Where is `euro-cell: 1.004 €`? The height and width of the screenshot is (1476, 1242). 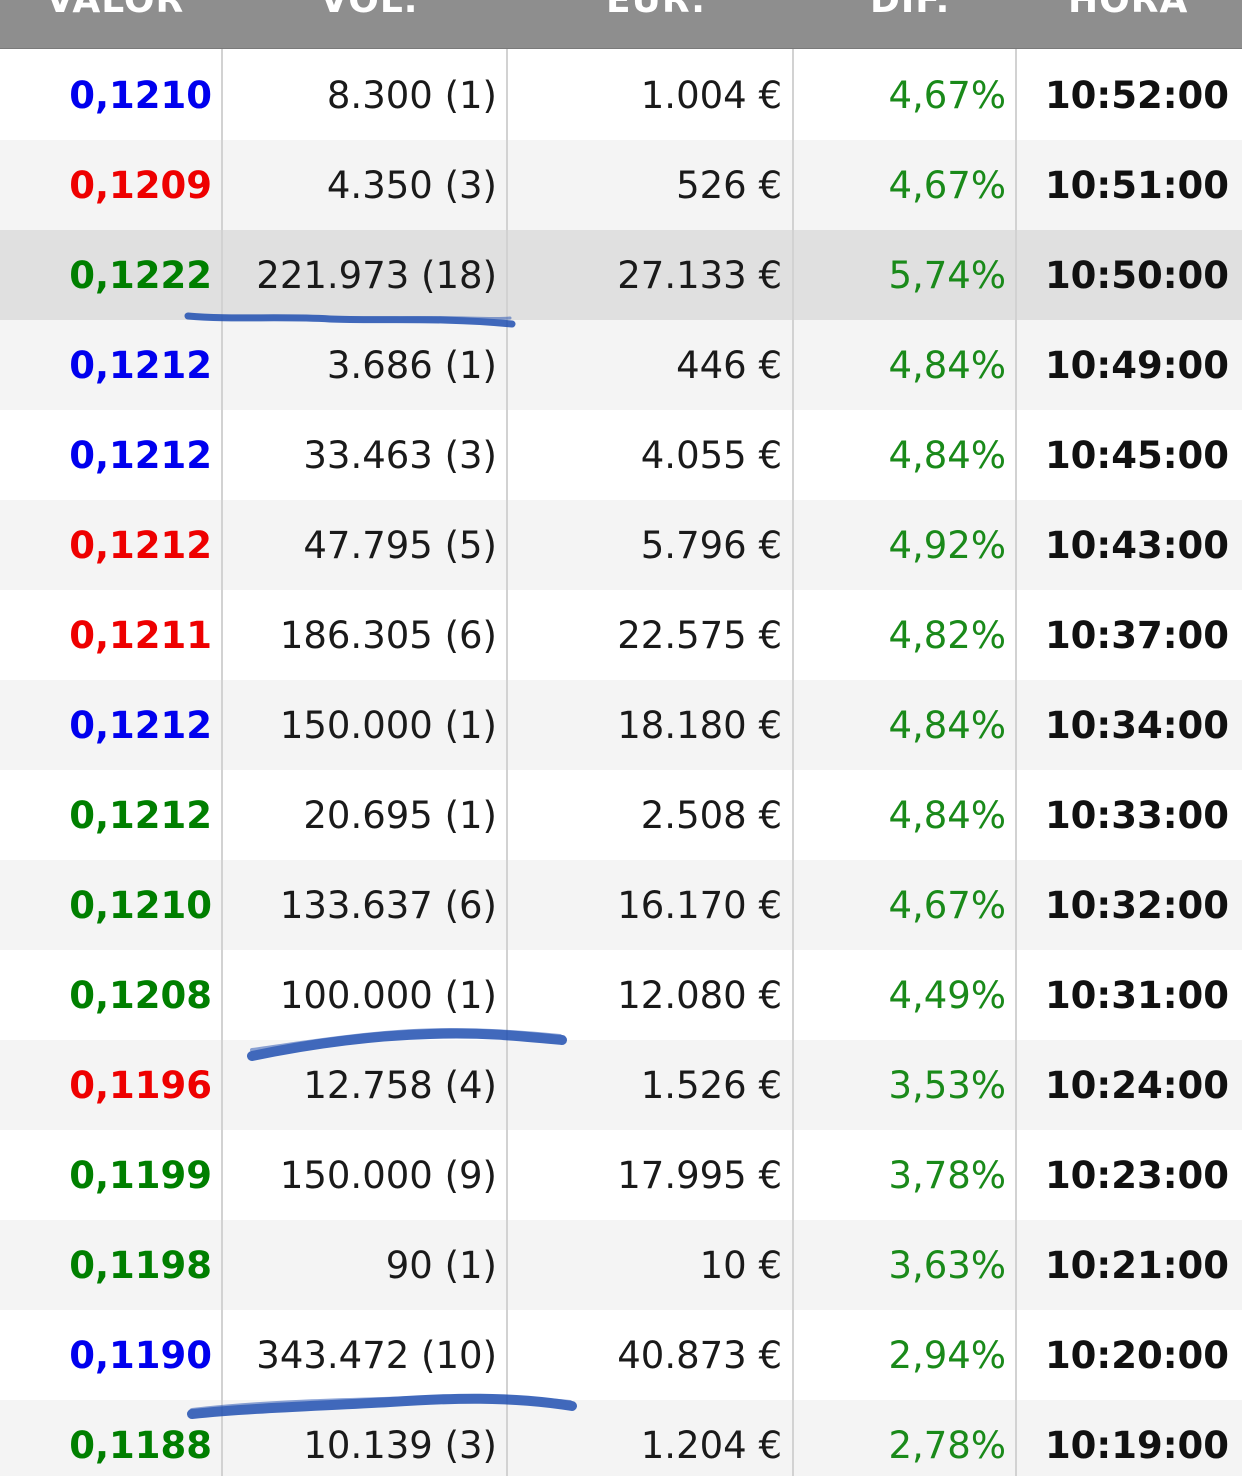 euro-cell: 1.004 € is located at coordinates (711, 95).